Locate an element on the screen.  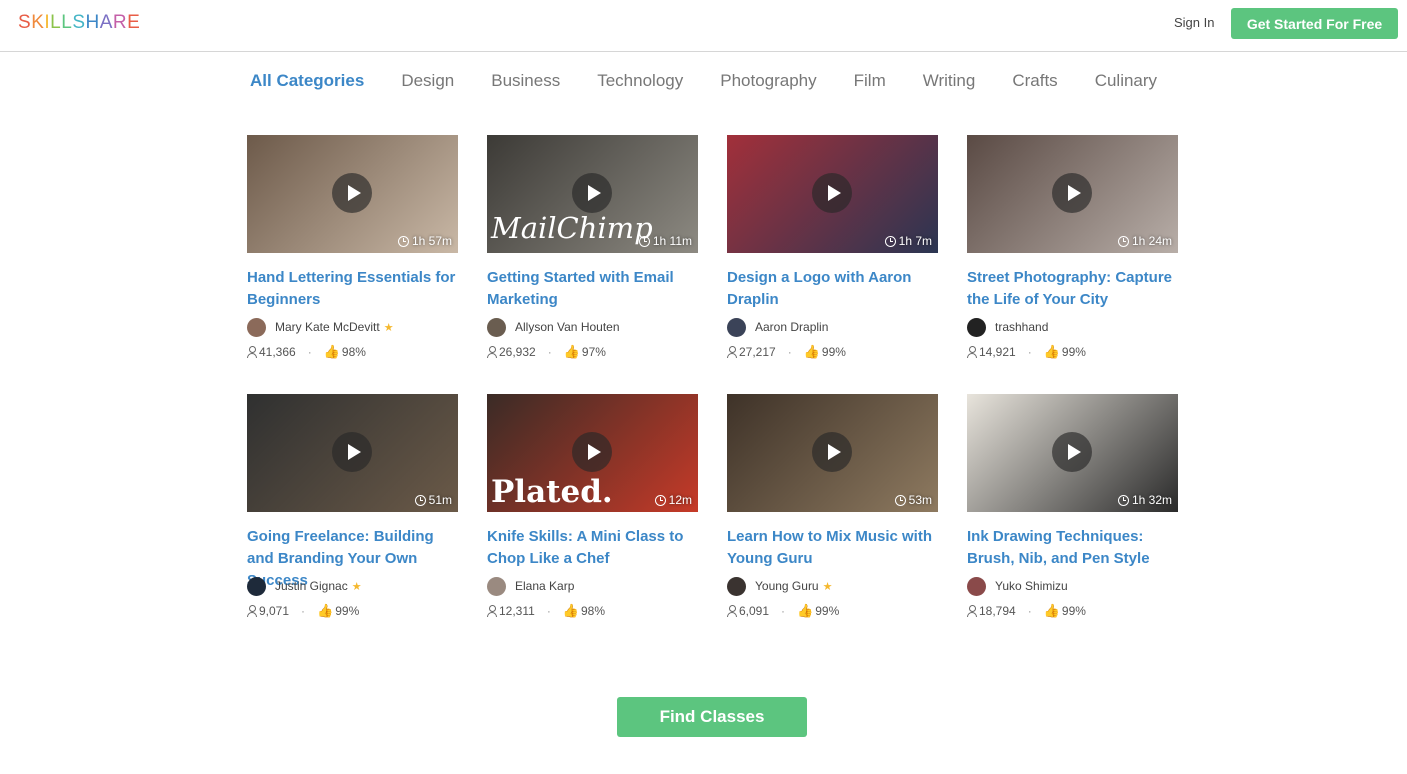
sign-in-link: Sign In is located at coordinates (1194, 22).